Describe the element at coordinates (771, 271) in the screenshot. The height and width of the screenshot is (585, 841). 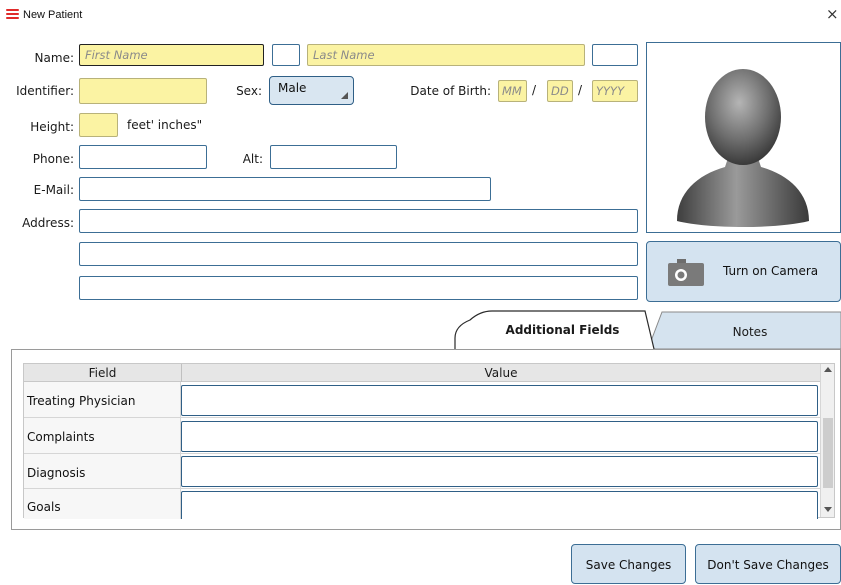
I see `camera-button-label: Turn on Camera` at that location.